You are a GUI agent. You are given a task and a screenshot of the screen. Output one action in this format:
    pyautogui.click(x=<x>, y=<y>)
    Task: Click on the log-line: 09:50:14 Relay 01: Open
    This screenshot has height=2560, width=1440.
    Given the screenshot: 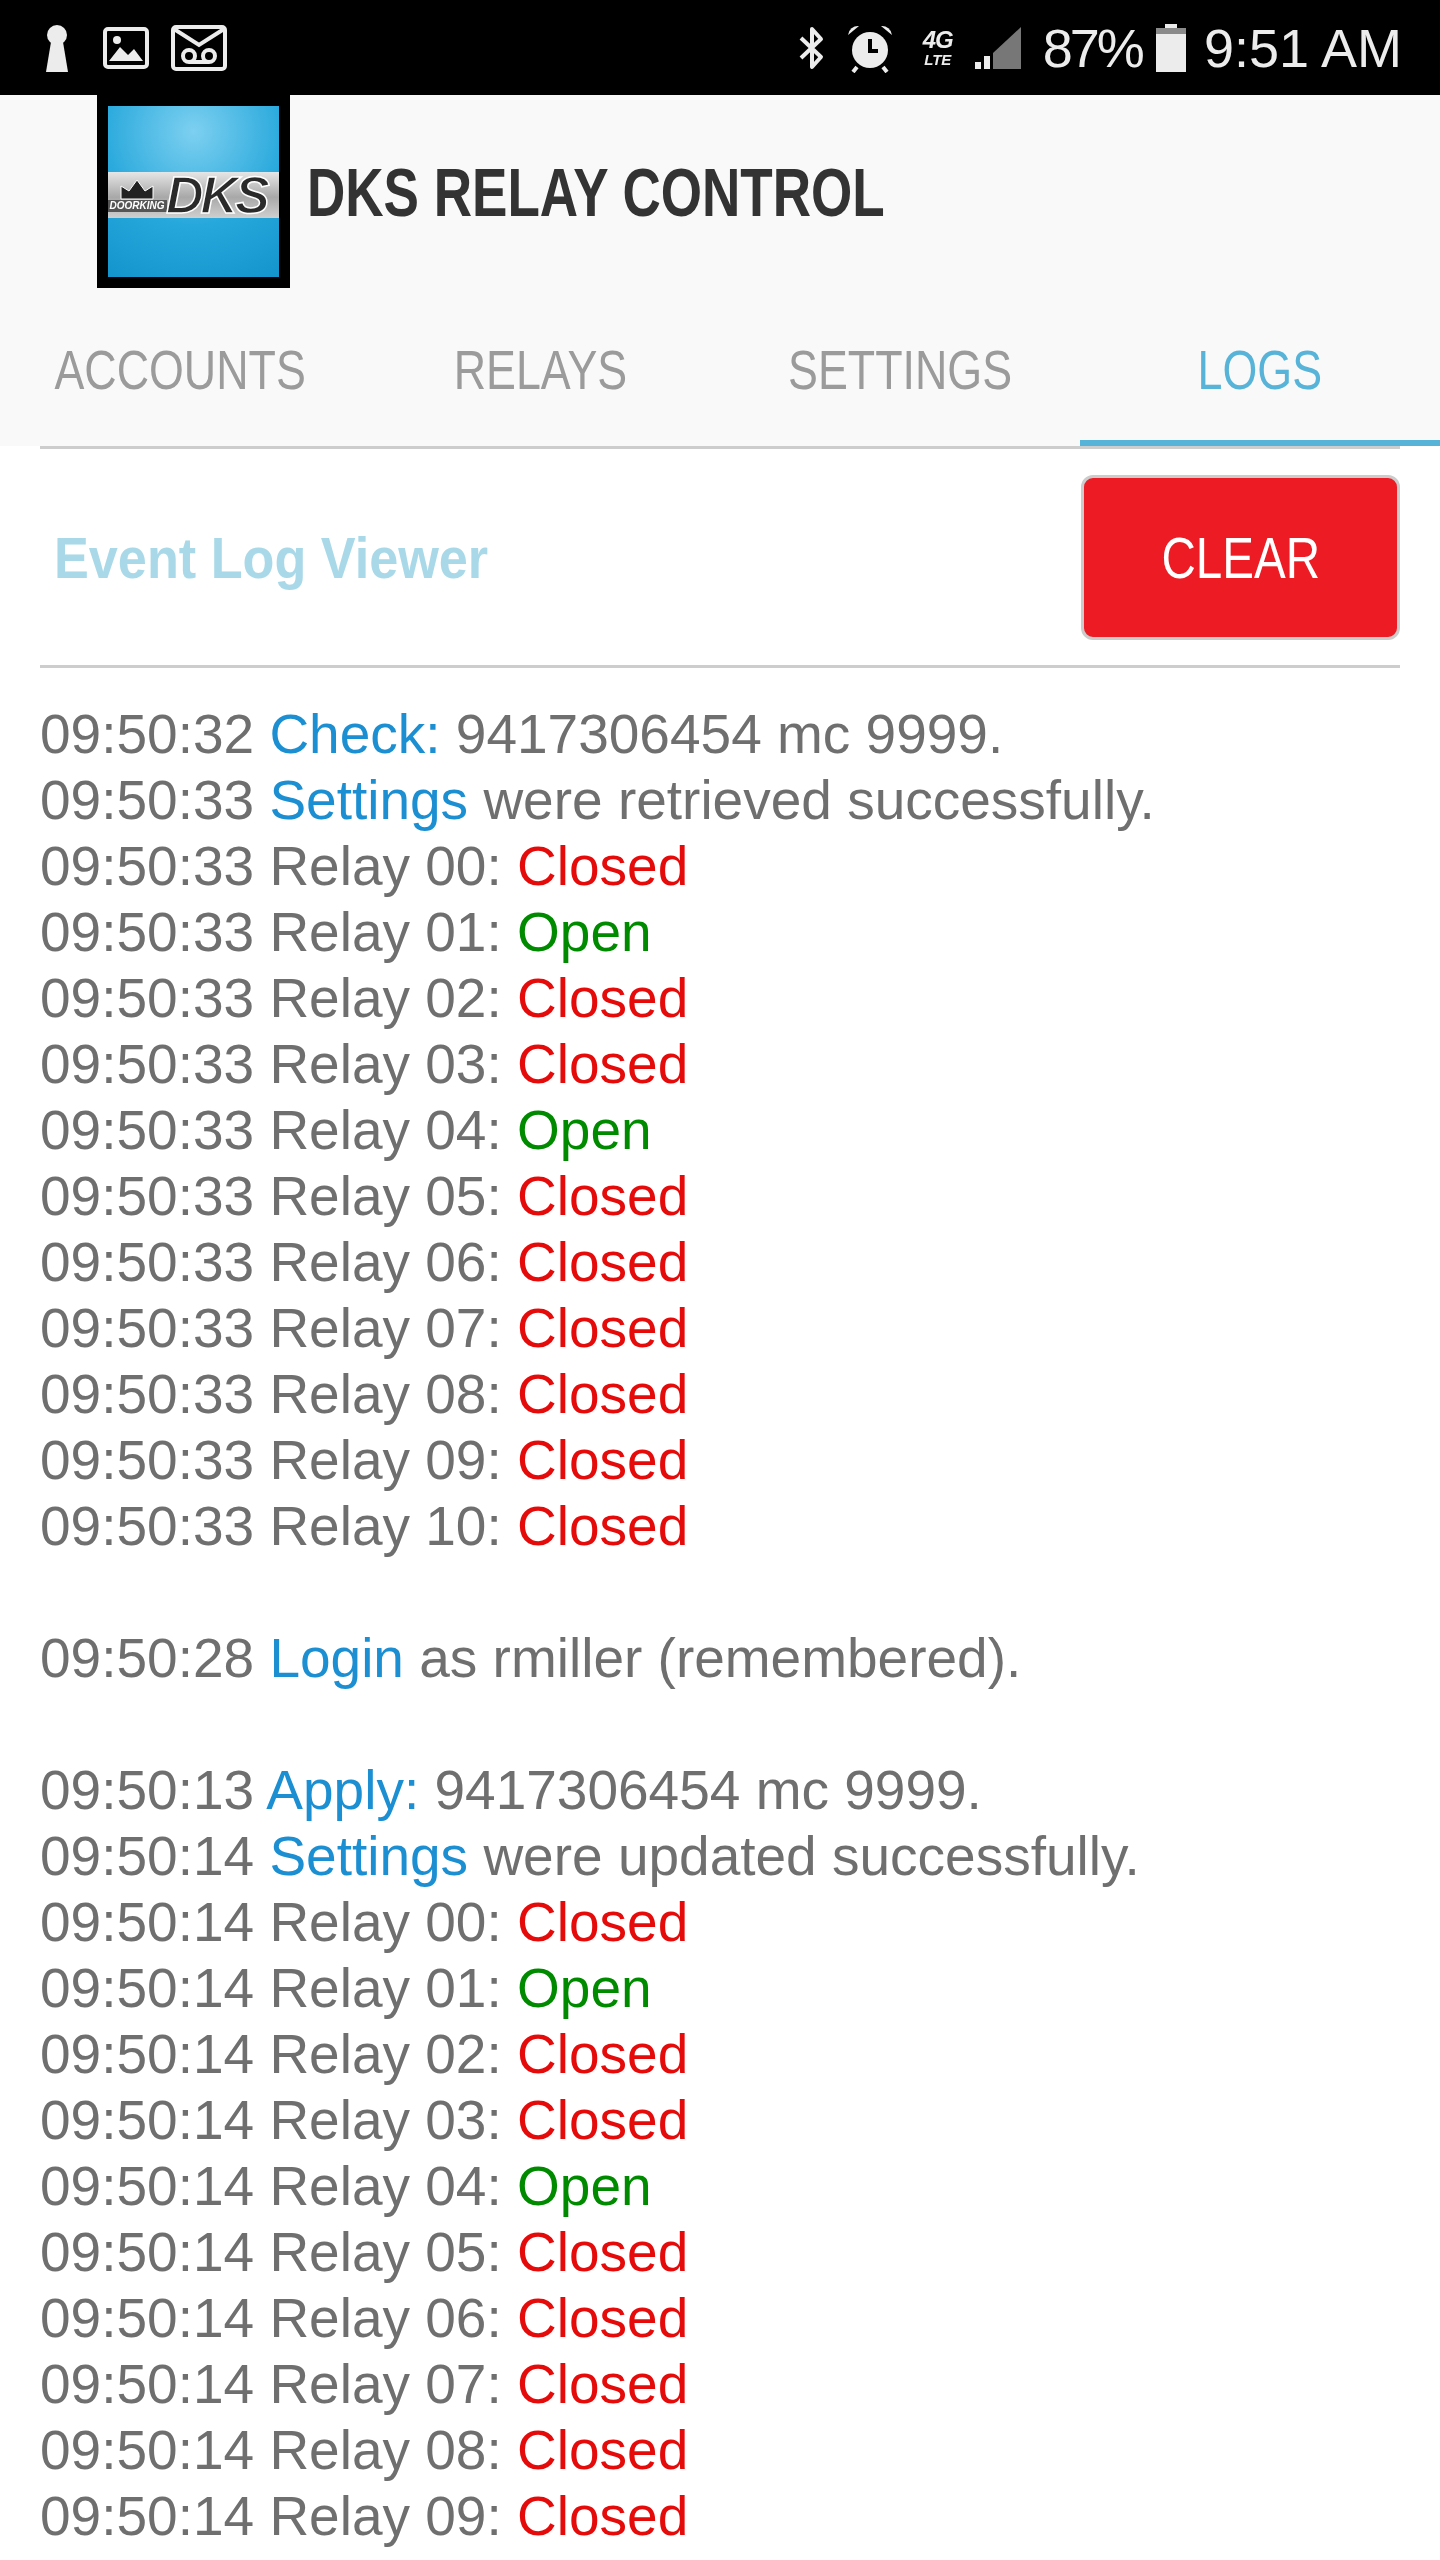 What is the action you would take?
    pyautogui.click(x=346, y=1988)
    